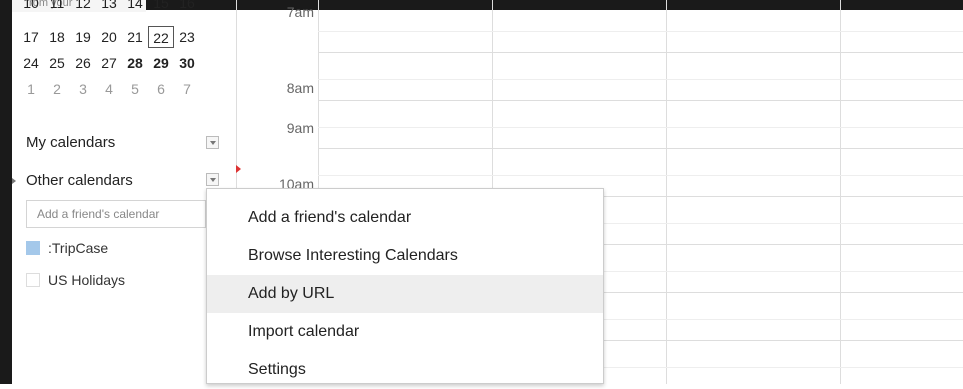 The image size is (963, 389). Describe the element at coordinates (300, 128) in the screenshot. I see `time-label: 9am` at that location.